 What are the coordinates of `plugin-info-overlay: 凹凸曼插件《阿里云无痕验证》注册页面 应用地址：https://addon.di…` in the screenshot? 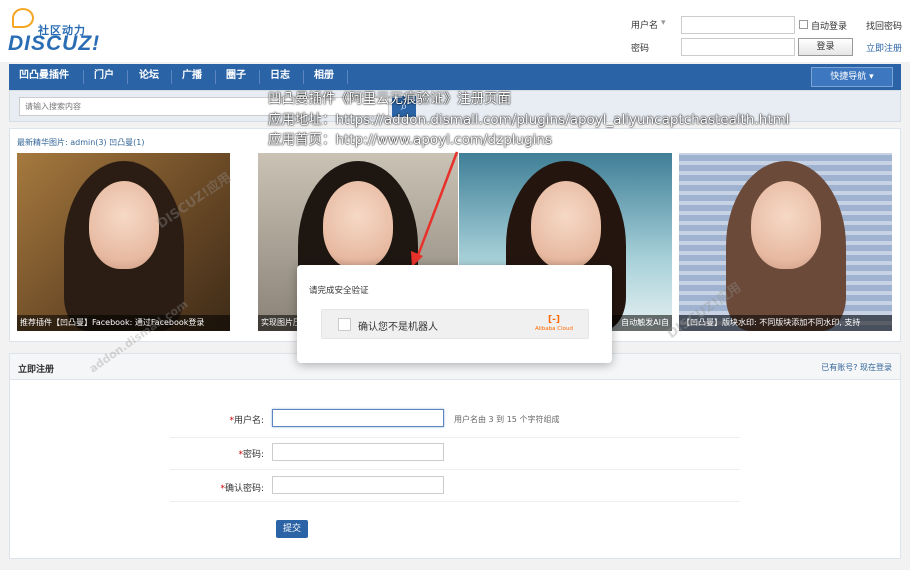 It's located at (529, 120).